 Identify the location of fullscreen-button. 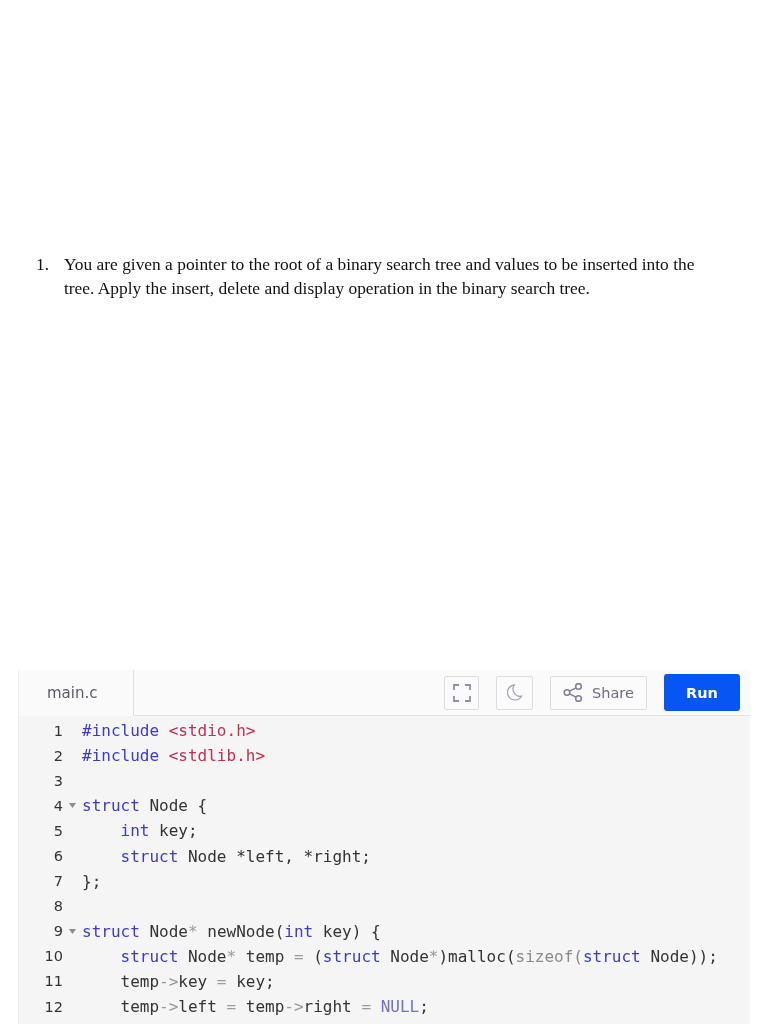
(461, 692).